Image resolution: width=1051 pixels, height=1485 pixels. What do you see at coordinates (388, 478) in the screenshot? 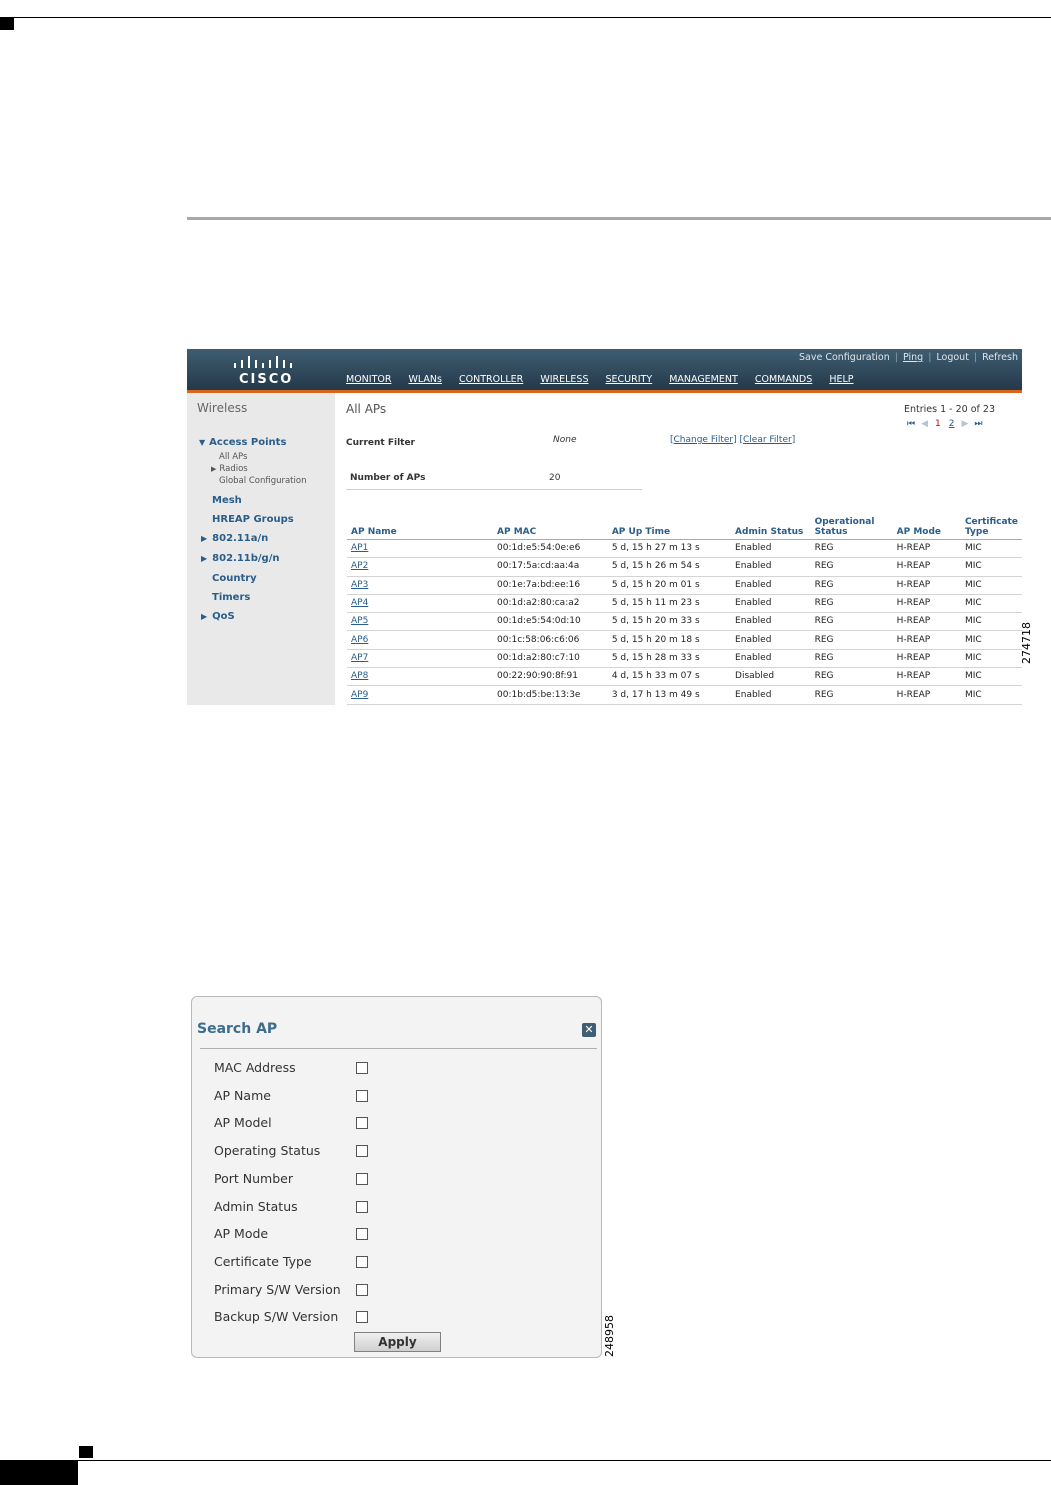
I see `number-of-aps-label: Number of APs` at bounding box center [388, 478].